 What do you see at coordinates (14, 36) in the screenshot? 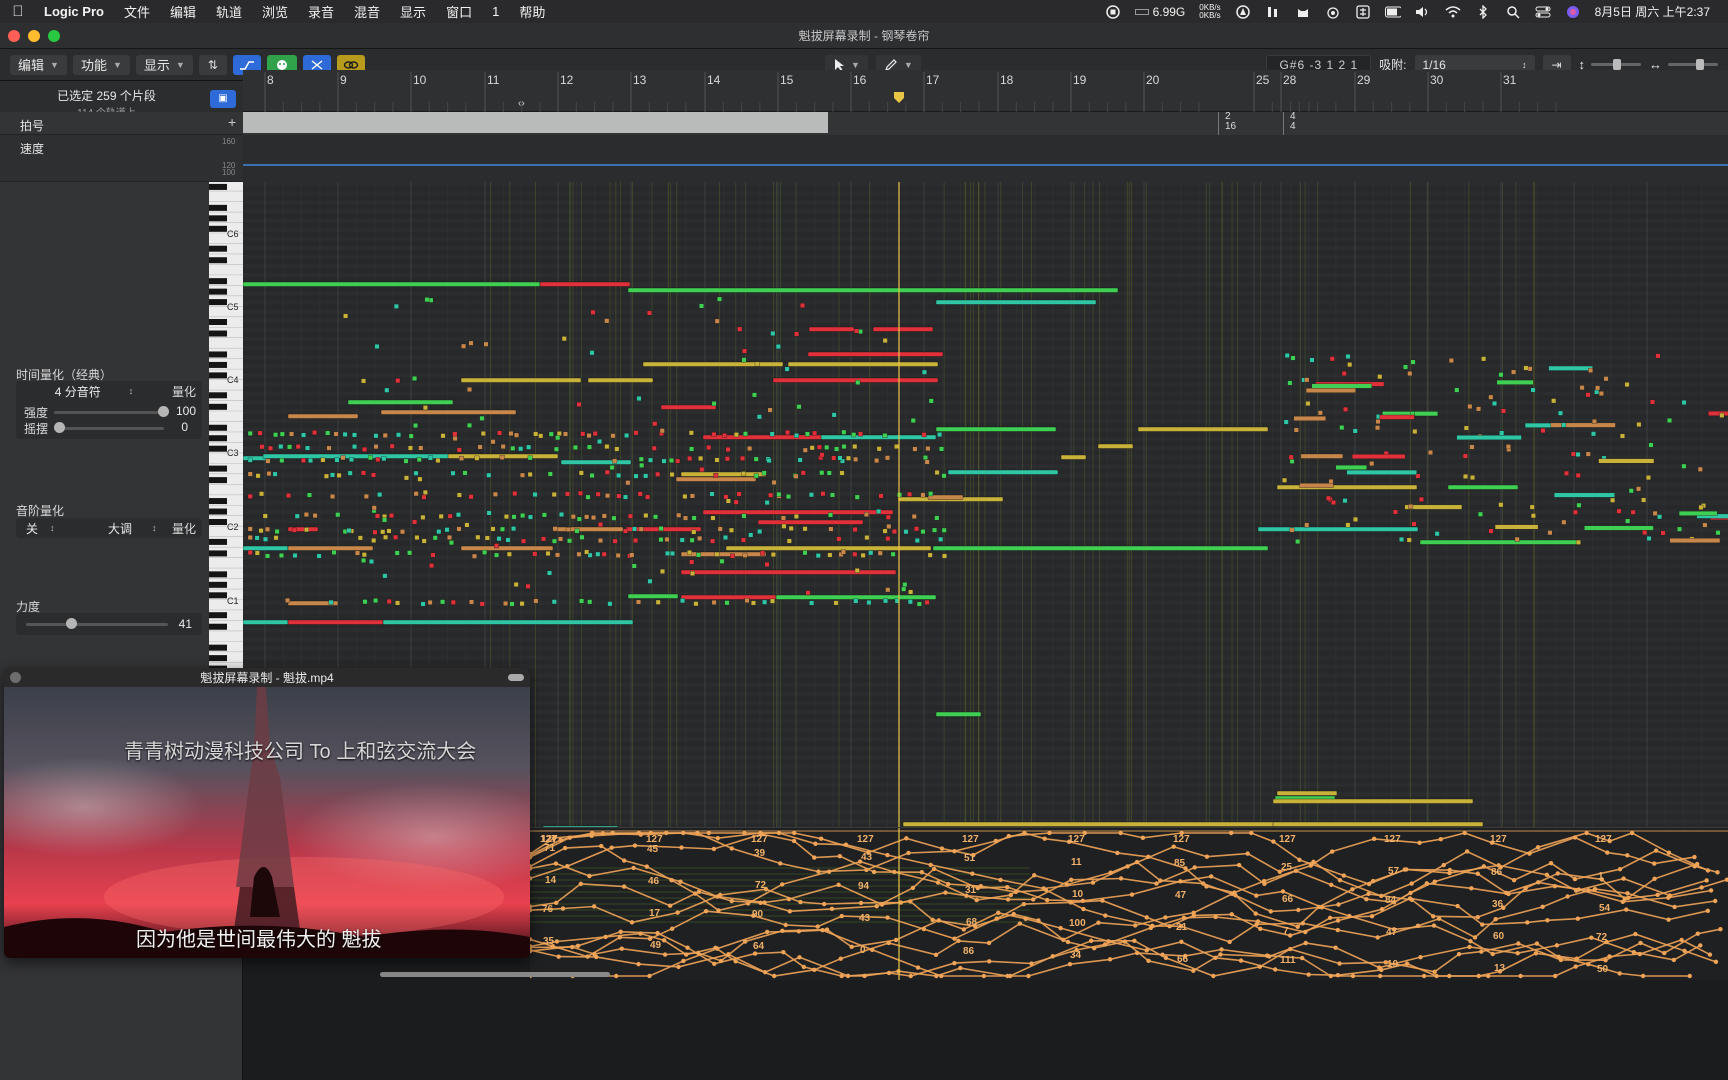
I see `close-window-button` at bounding box center [14, 36].